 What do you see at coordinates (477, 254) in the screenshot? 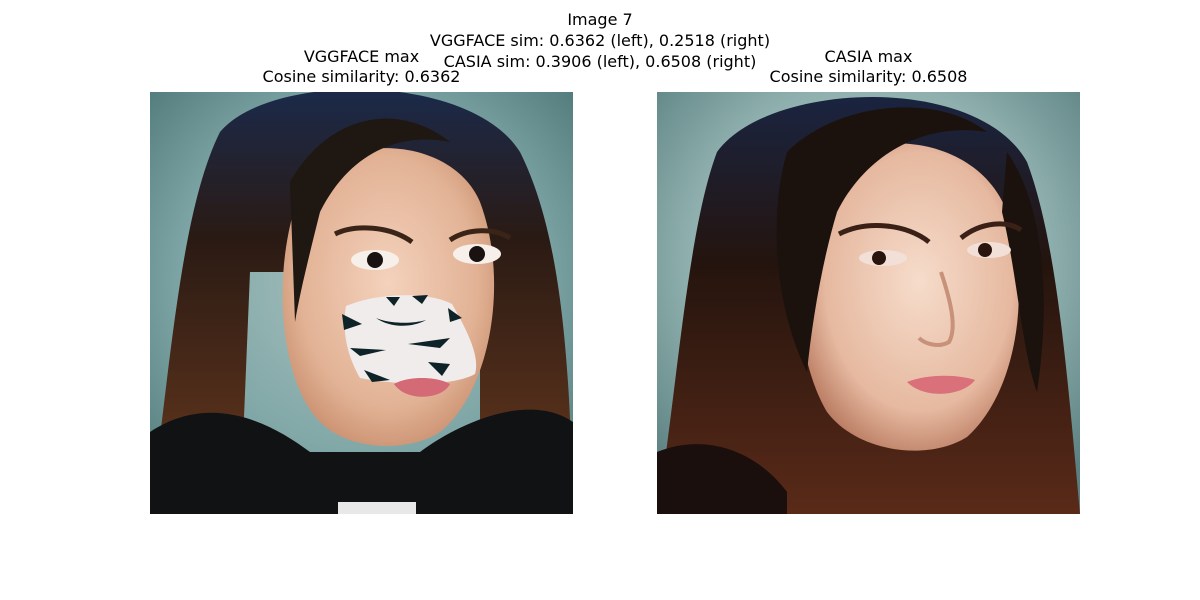
I see `left-pupil-right` at bounding box center [477, 254].